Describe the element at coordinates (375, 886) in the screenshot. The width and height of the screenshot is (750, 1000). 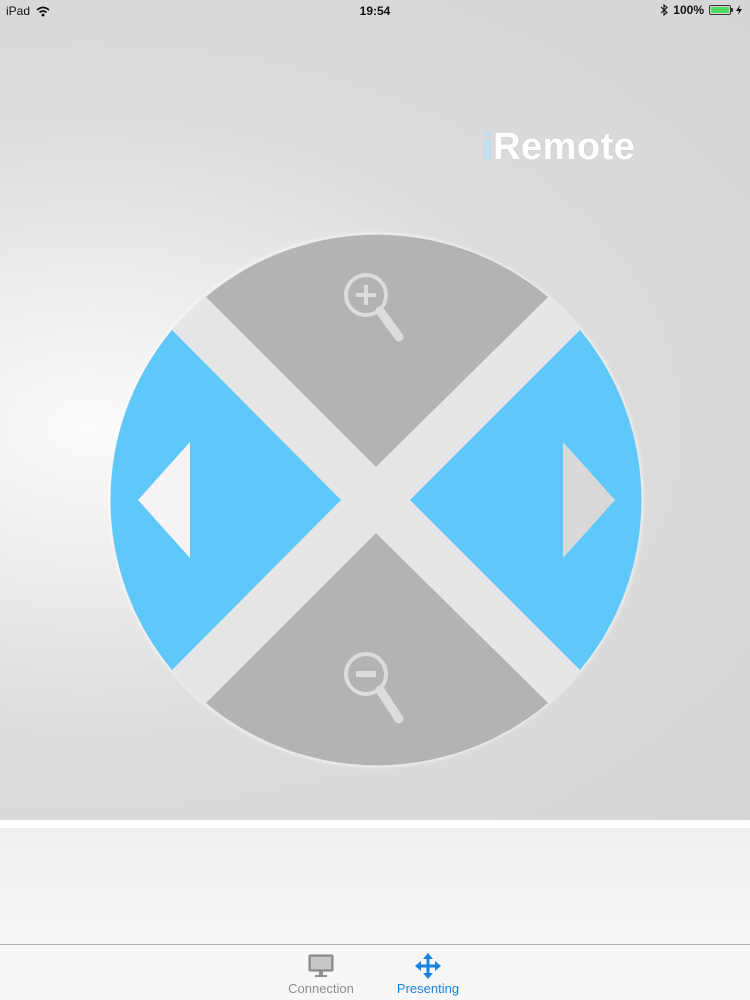
I see `lower-panel` at that location.